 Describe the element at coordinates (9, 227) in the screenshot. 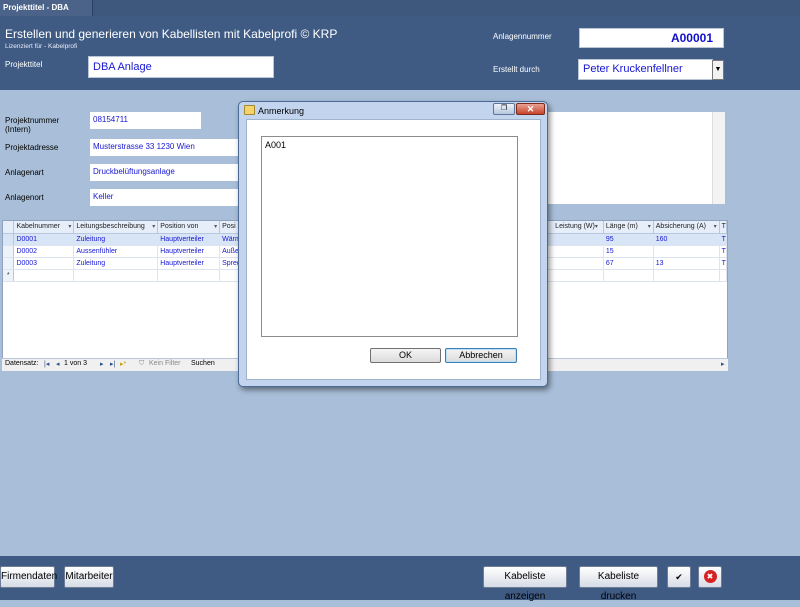

I see `select-all-cell` at that location.